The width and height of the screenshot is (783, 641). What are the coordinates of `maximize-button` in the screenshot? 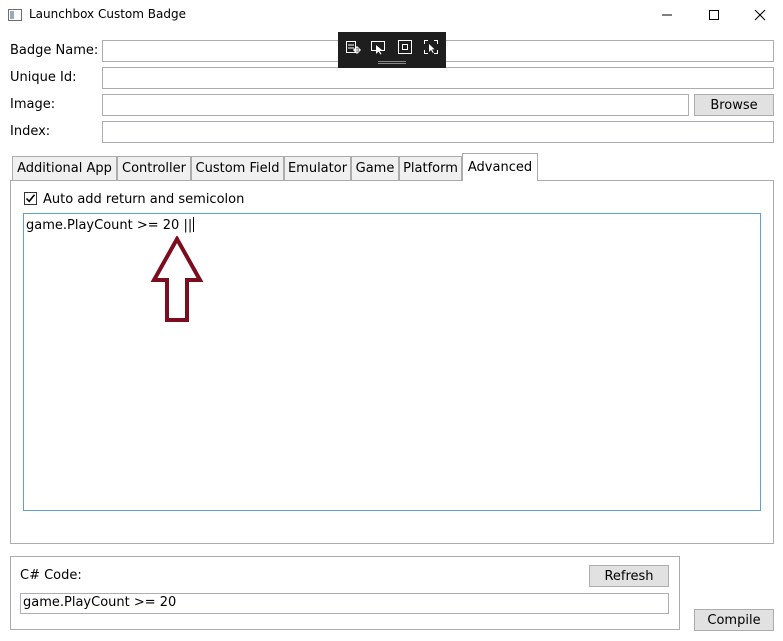 It's located at (714, 15).